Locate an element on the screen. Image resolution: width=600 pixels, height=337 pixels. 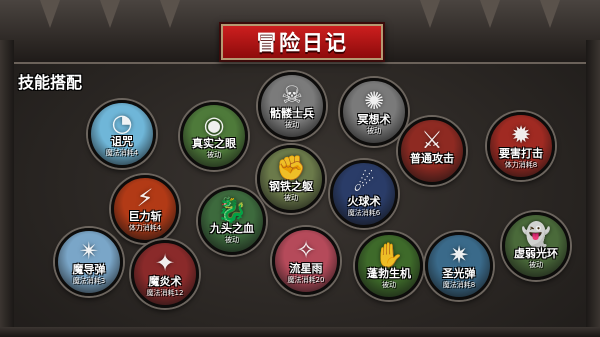
skill-mighty-slash-button: ⚡ 巨力斩 体力消耗4 is located at coordinates (145, 209).